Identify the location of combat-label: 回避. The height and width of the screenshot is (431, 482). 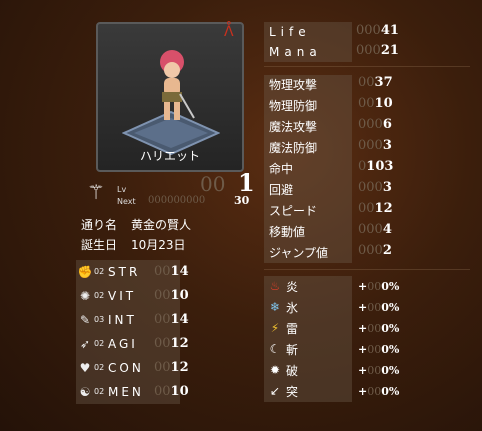
(281, 189).